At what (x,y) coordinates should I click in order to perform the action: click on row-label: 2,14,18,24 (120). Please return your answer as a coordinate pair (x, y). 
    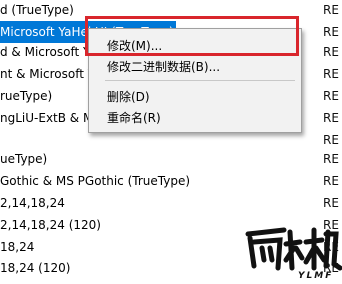
    Looking at the image, I should click on (50, 225).